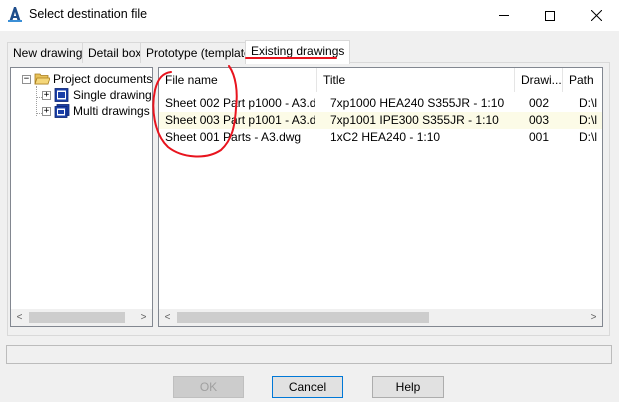 This screenshot has width=619, height=402. I want to click on collapse-expander-icon: −, so click(26, 79).